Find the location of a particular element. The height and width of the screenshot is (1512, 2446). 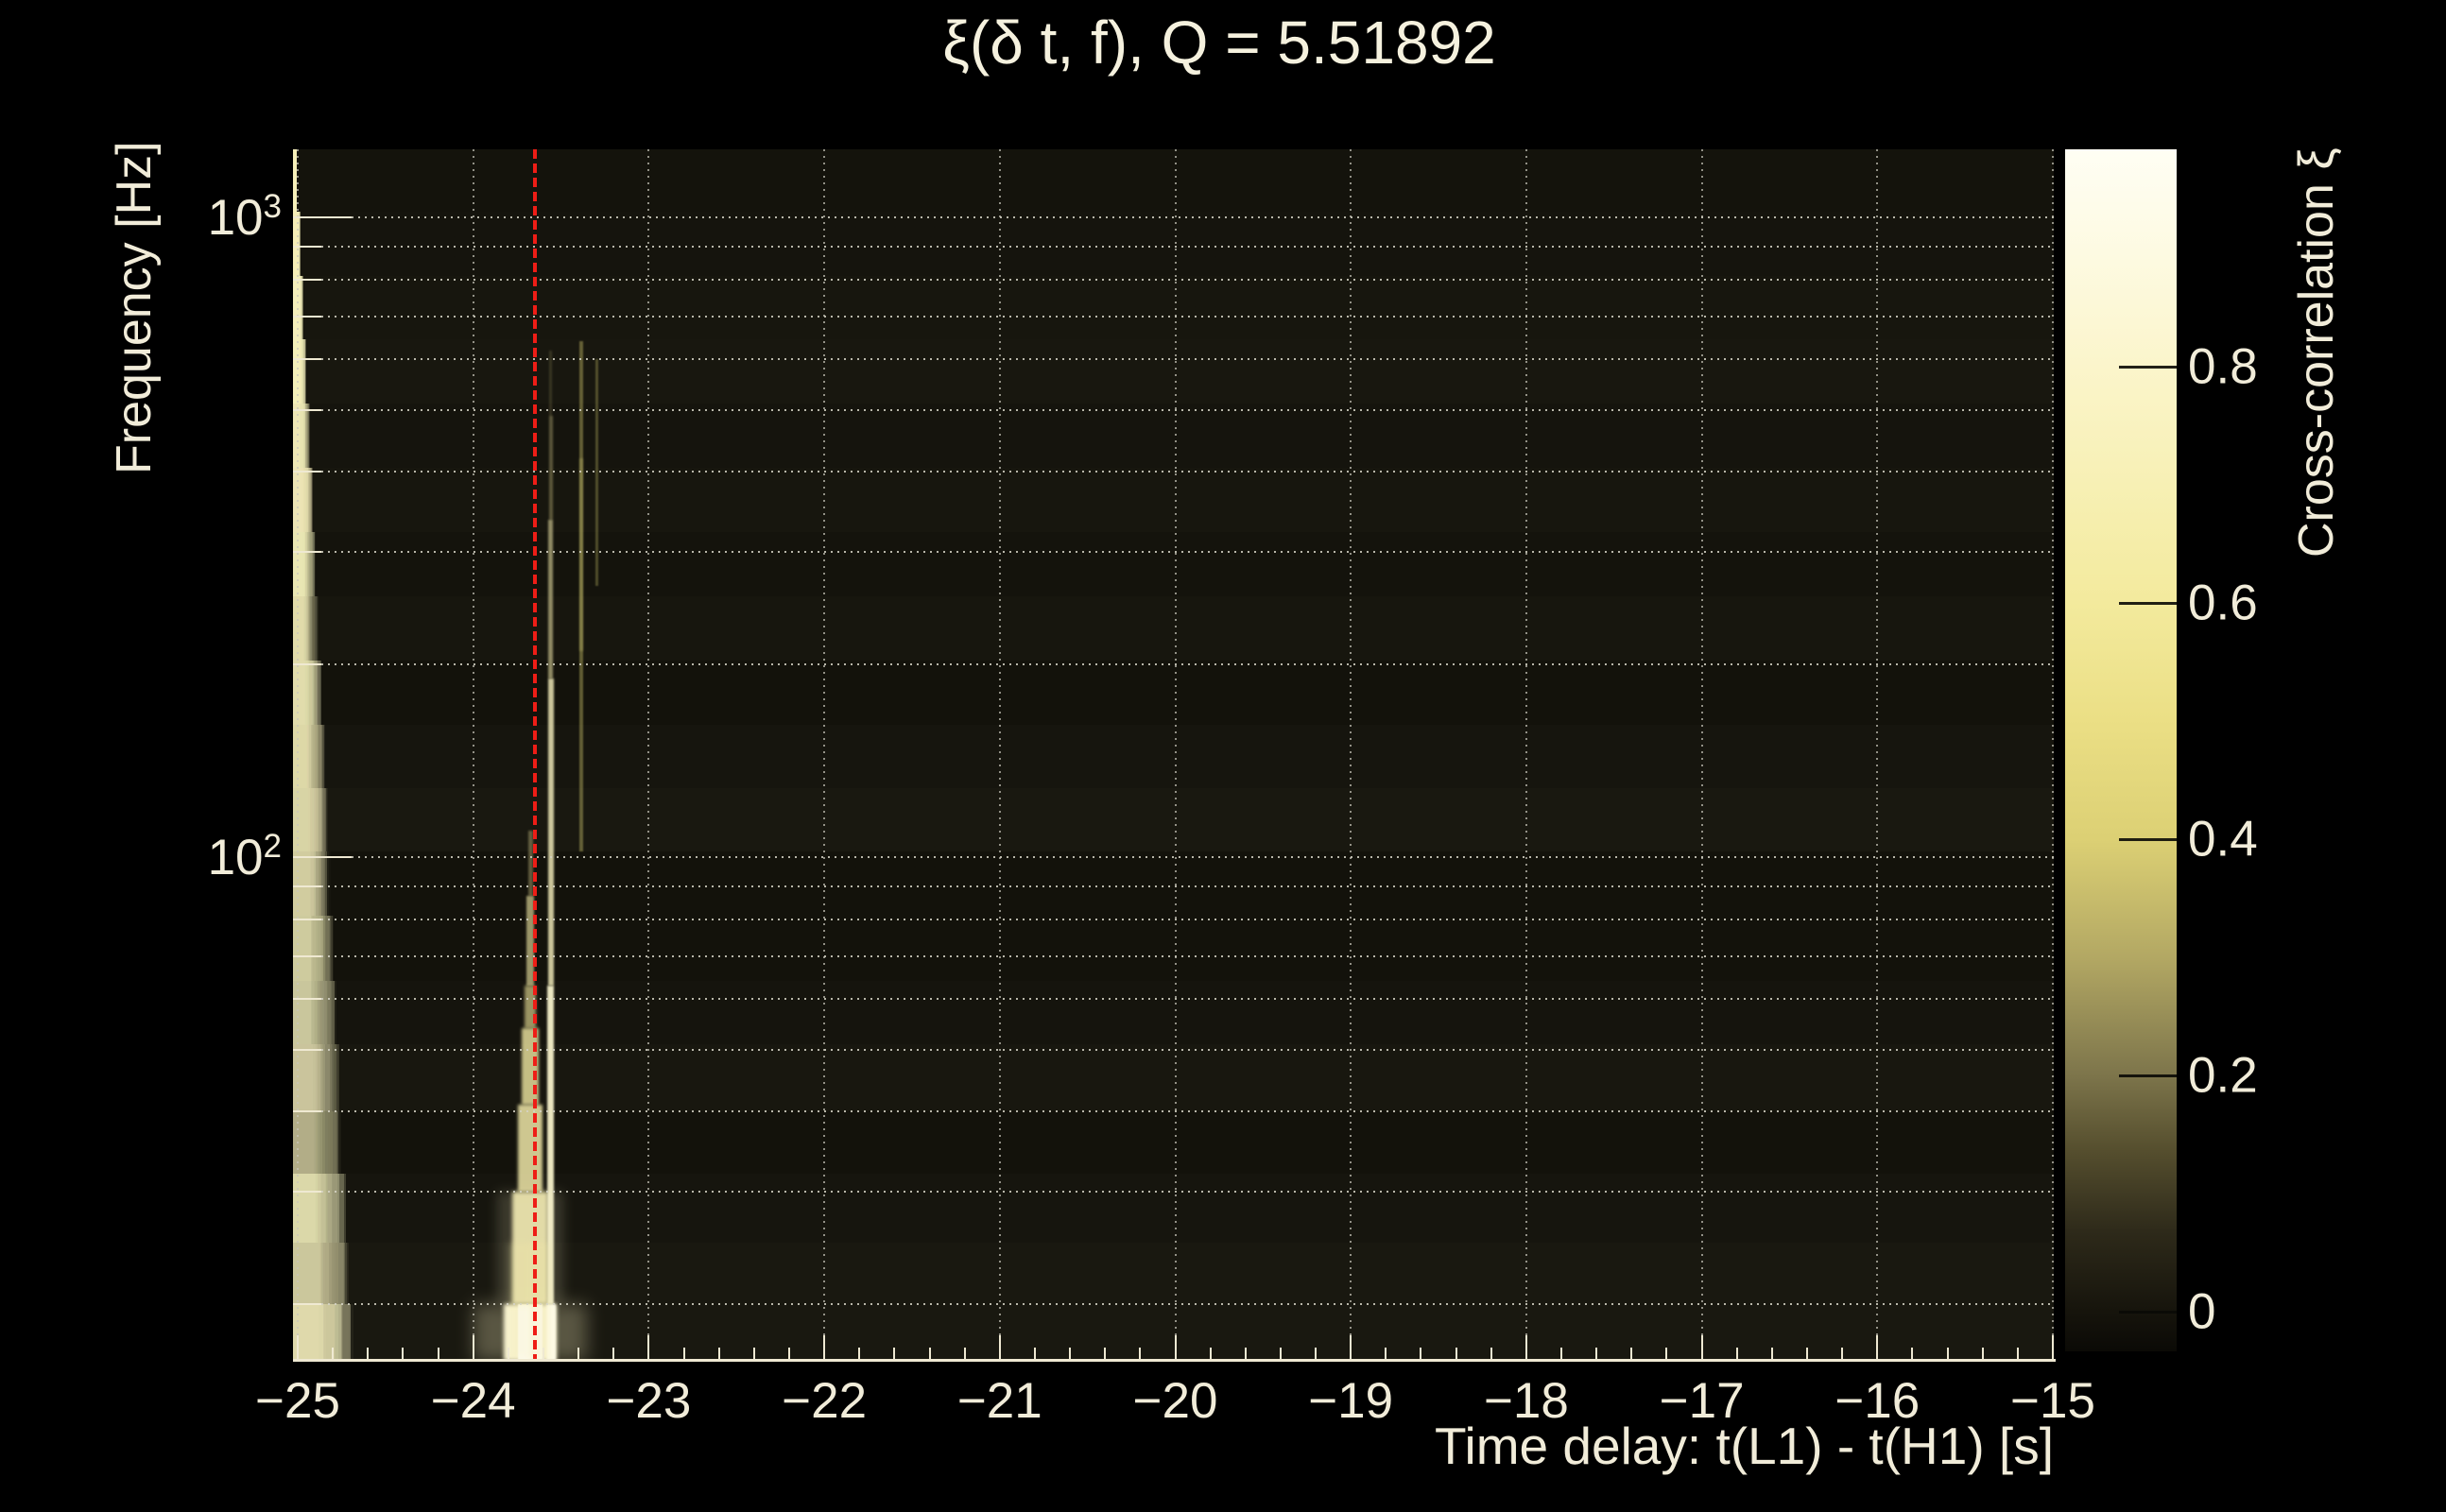

y-axis-title: Frequency [Hz] is located at coordinates (135, 307).